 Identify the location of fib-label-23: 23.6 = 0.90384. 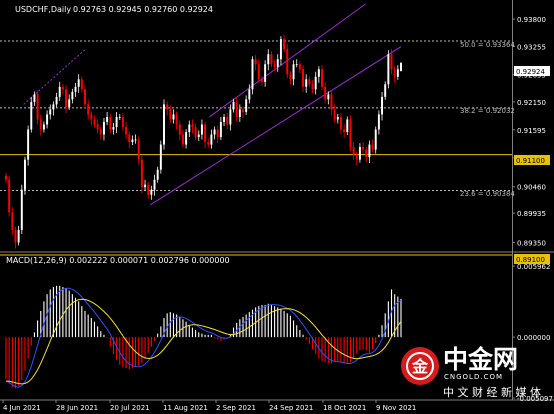
(487, 194).